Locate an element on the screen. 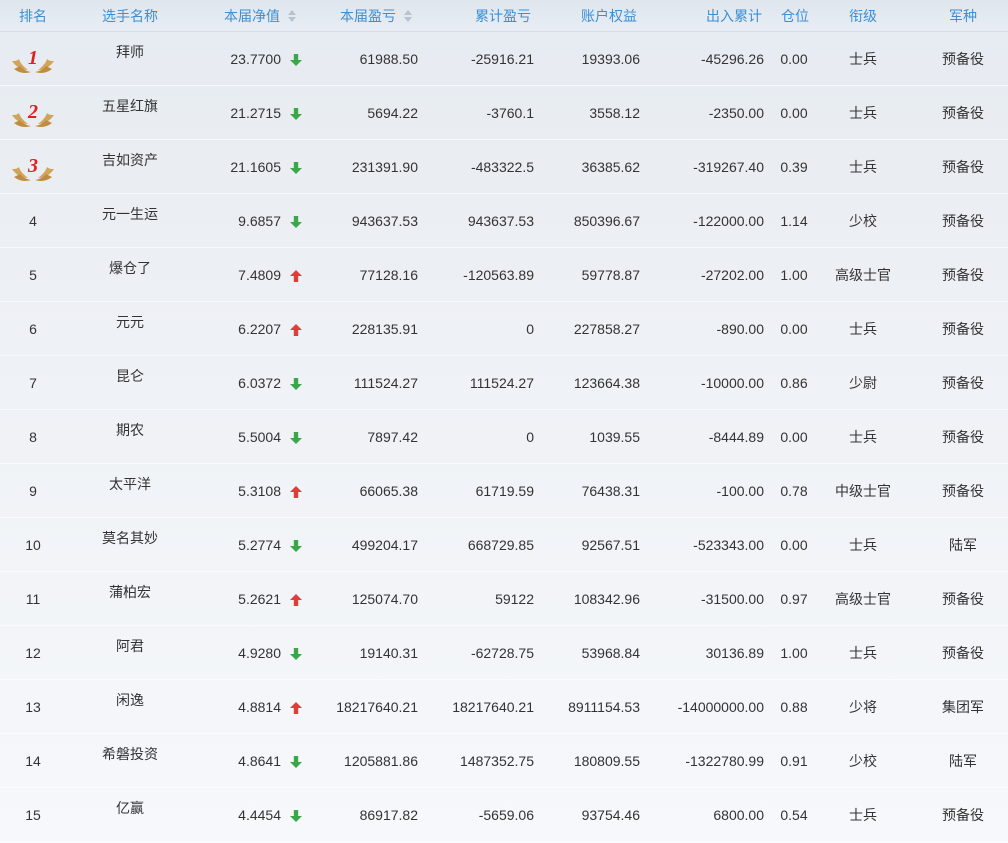  flow-cell: -122000.00 is located at coordinates (728, 221).